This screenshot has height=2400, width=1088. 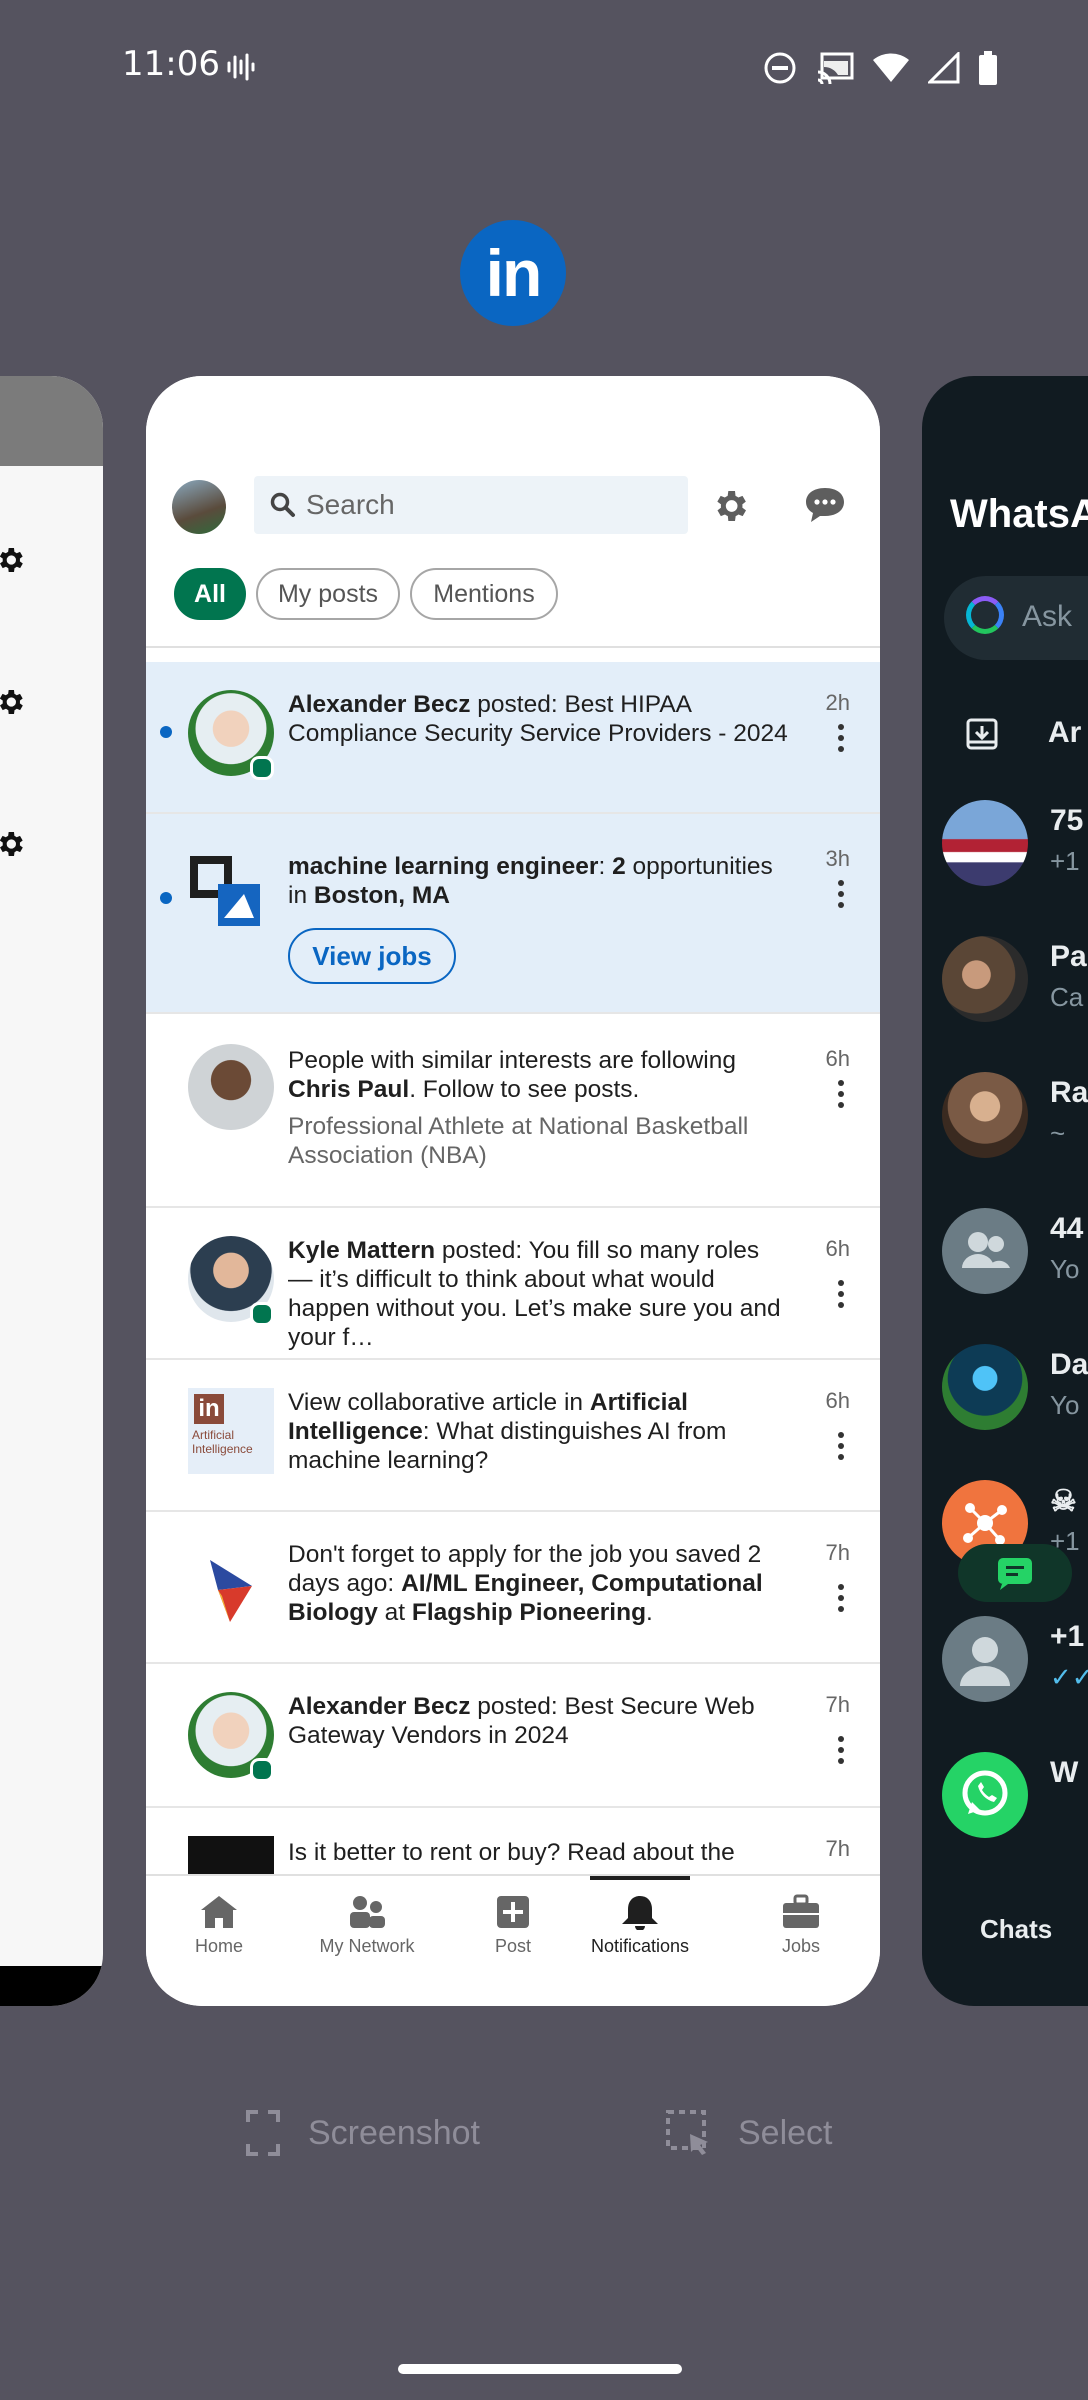 I want to click on bell-icon, so click(x=640, y=1913).